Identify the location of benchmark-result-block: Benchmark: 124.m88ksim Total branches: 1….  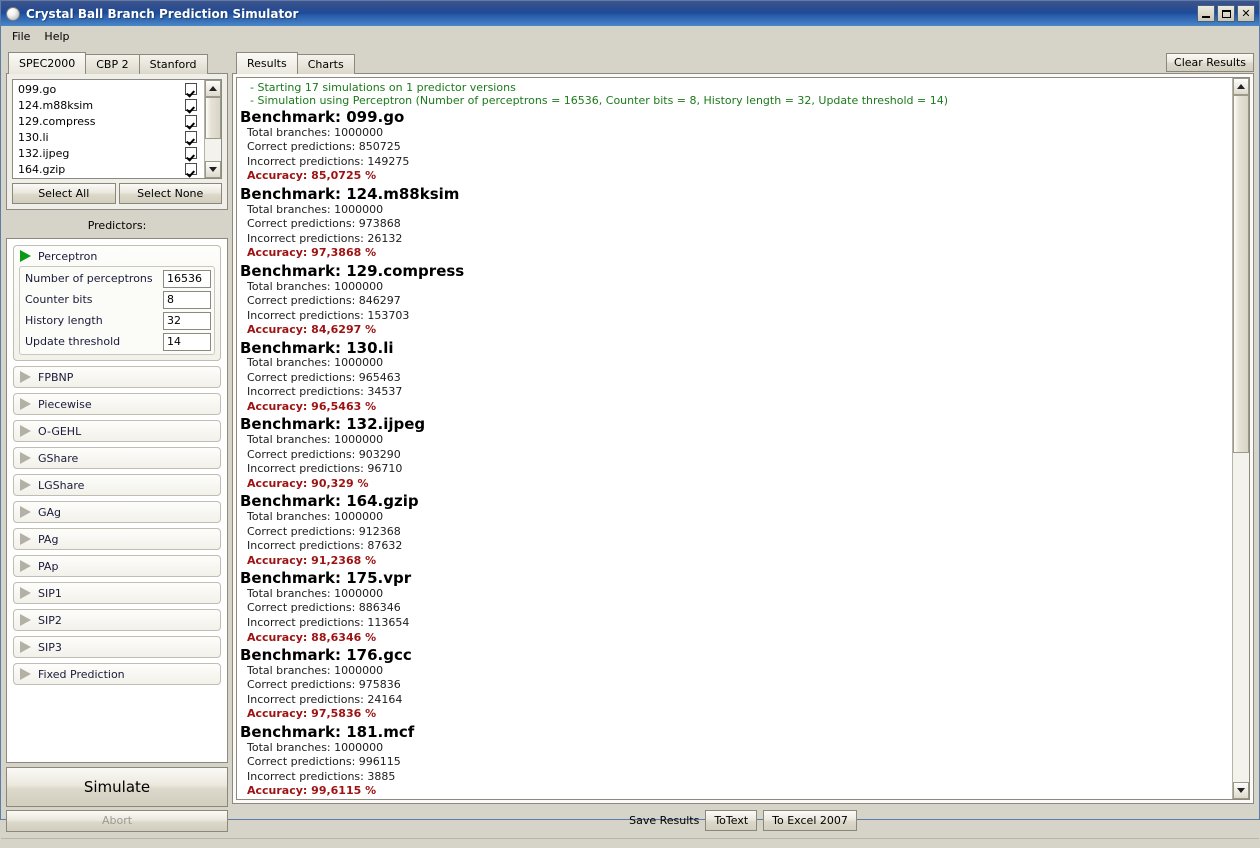
(736, 223).